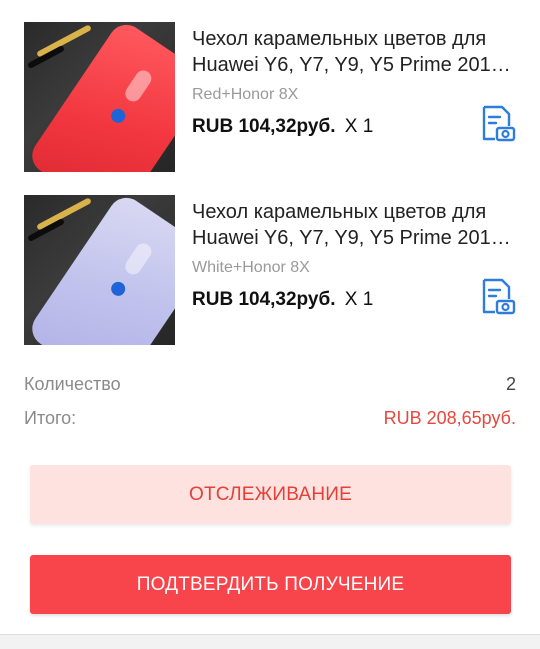 This screenshot has height=649, width=540. Describe the element at coordinates (251, 267) in the screenshot. I see `product-variant: White+Honor 8X` at that location.